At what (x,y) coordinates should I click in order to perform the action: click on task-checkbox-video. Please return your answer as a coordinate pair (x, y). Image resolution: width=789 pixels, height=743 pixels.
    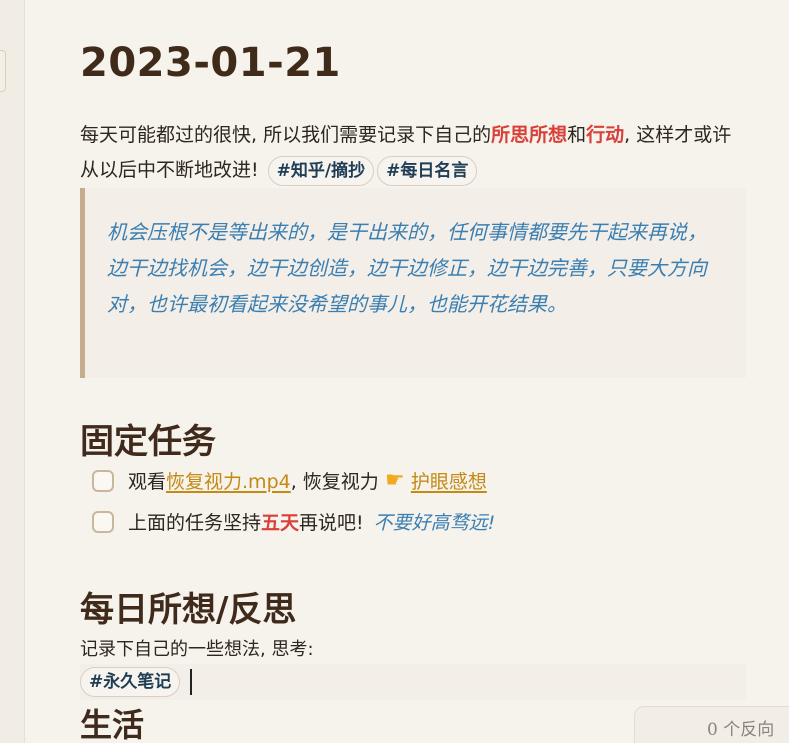
    Looking at the image, I should click on (103, 480).